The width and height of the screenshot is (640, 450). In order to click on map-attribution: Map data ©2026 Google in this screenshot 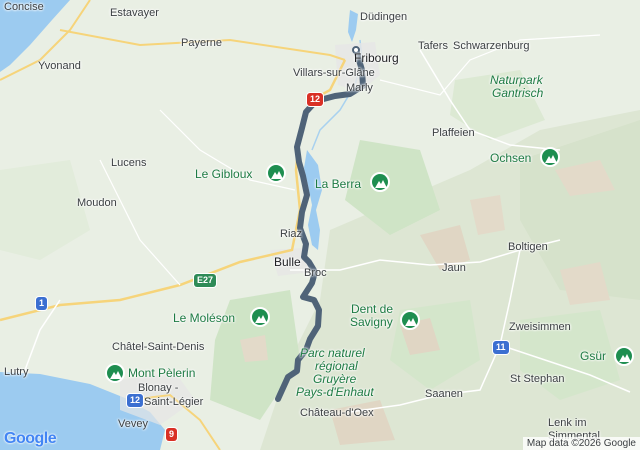, I will do `click(581, 443)`.